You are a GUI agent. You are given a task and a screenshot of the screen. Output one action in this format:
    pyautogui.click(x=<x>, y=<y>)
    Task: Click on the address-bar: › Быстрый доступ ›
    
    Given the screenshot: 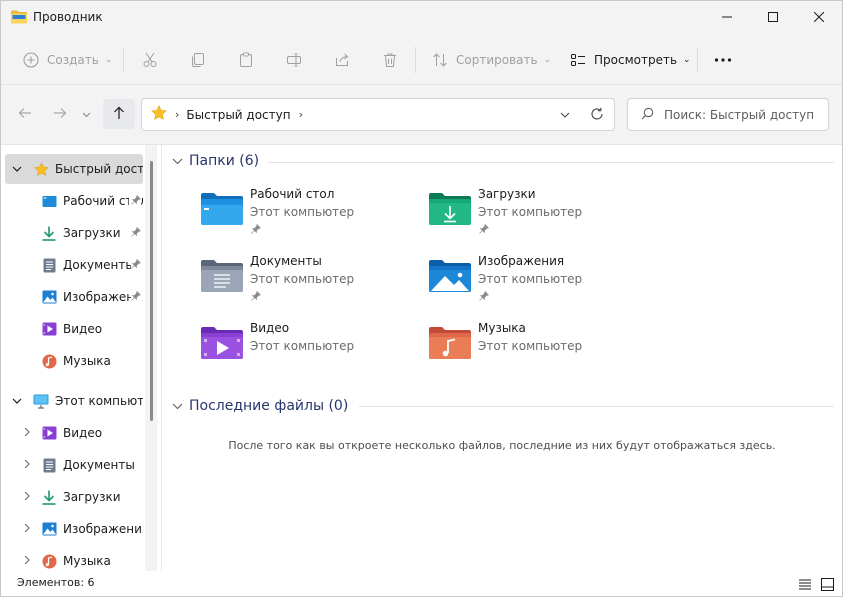 What is the action you would take?
    pyautogui.click(x=378, y=114)
    